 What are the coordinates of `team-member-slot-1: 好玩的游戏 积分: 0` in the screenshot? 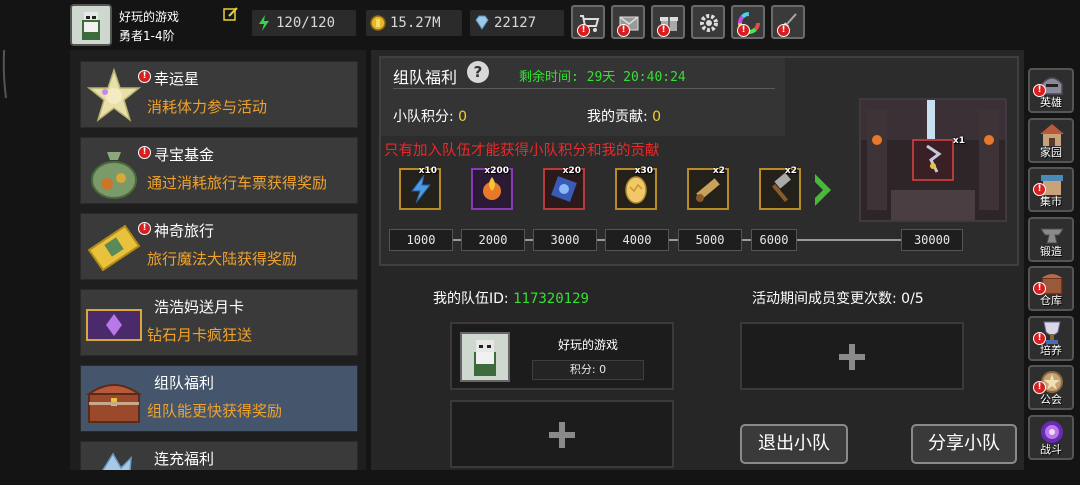 It's located at (562, 356).